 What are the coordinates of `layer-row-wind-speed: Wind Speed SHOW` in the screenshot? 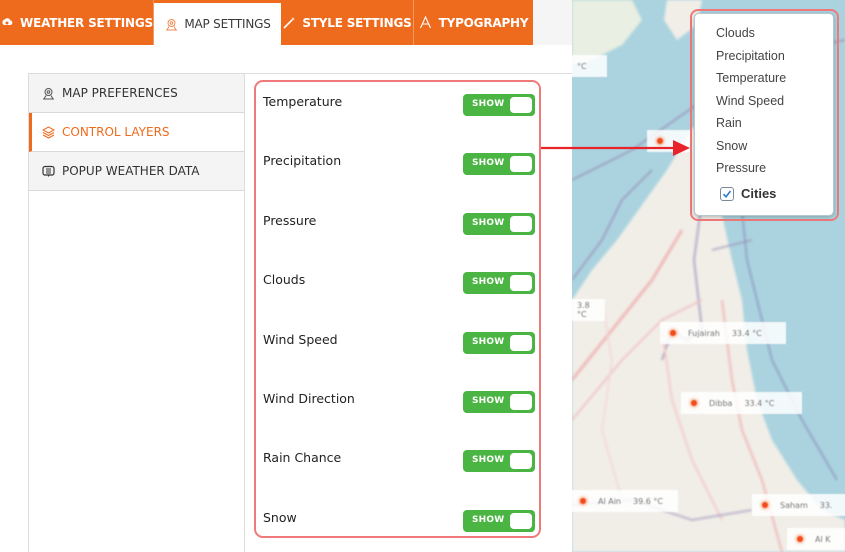 It's located at (399, 344).